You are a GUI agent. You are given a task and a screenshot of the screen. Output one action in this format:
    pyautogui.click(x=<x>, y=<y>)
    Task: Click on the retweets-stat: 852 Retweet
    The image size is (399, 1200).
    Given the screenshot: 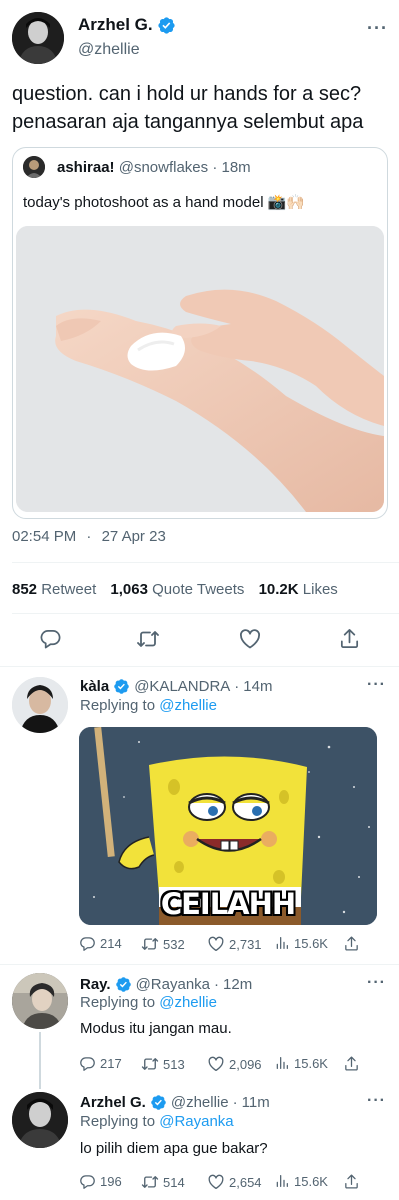 What is the action you would take?
    pyautogui.click(x=56, y=589)
    